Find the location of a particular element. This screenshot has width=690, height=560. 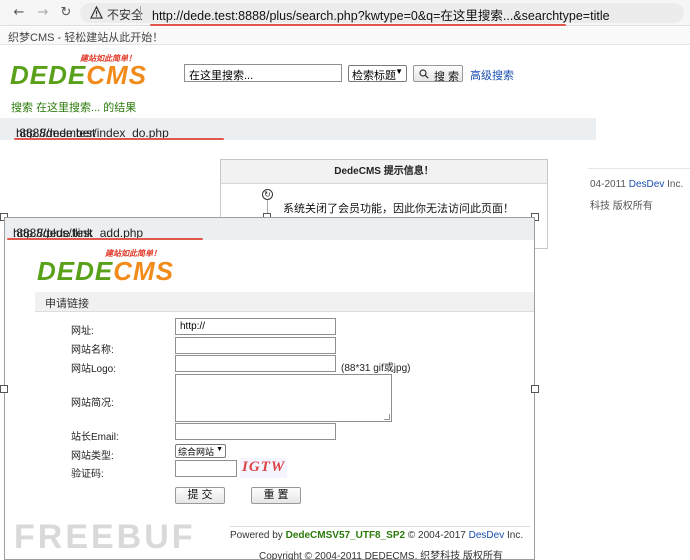

reload-icon: ↻ is located at coordinates (66, 13).